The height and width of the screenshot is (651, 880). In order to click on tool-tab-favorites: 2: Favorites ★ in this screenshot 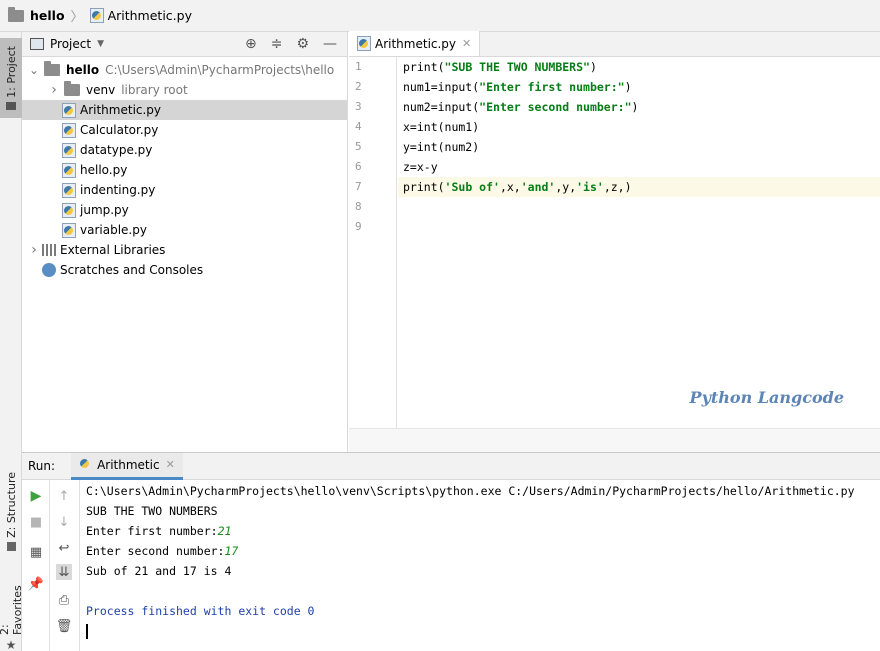, I will do `click(12, 611)`.